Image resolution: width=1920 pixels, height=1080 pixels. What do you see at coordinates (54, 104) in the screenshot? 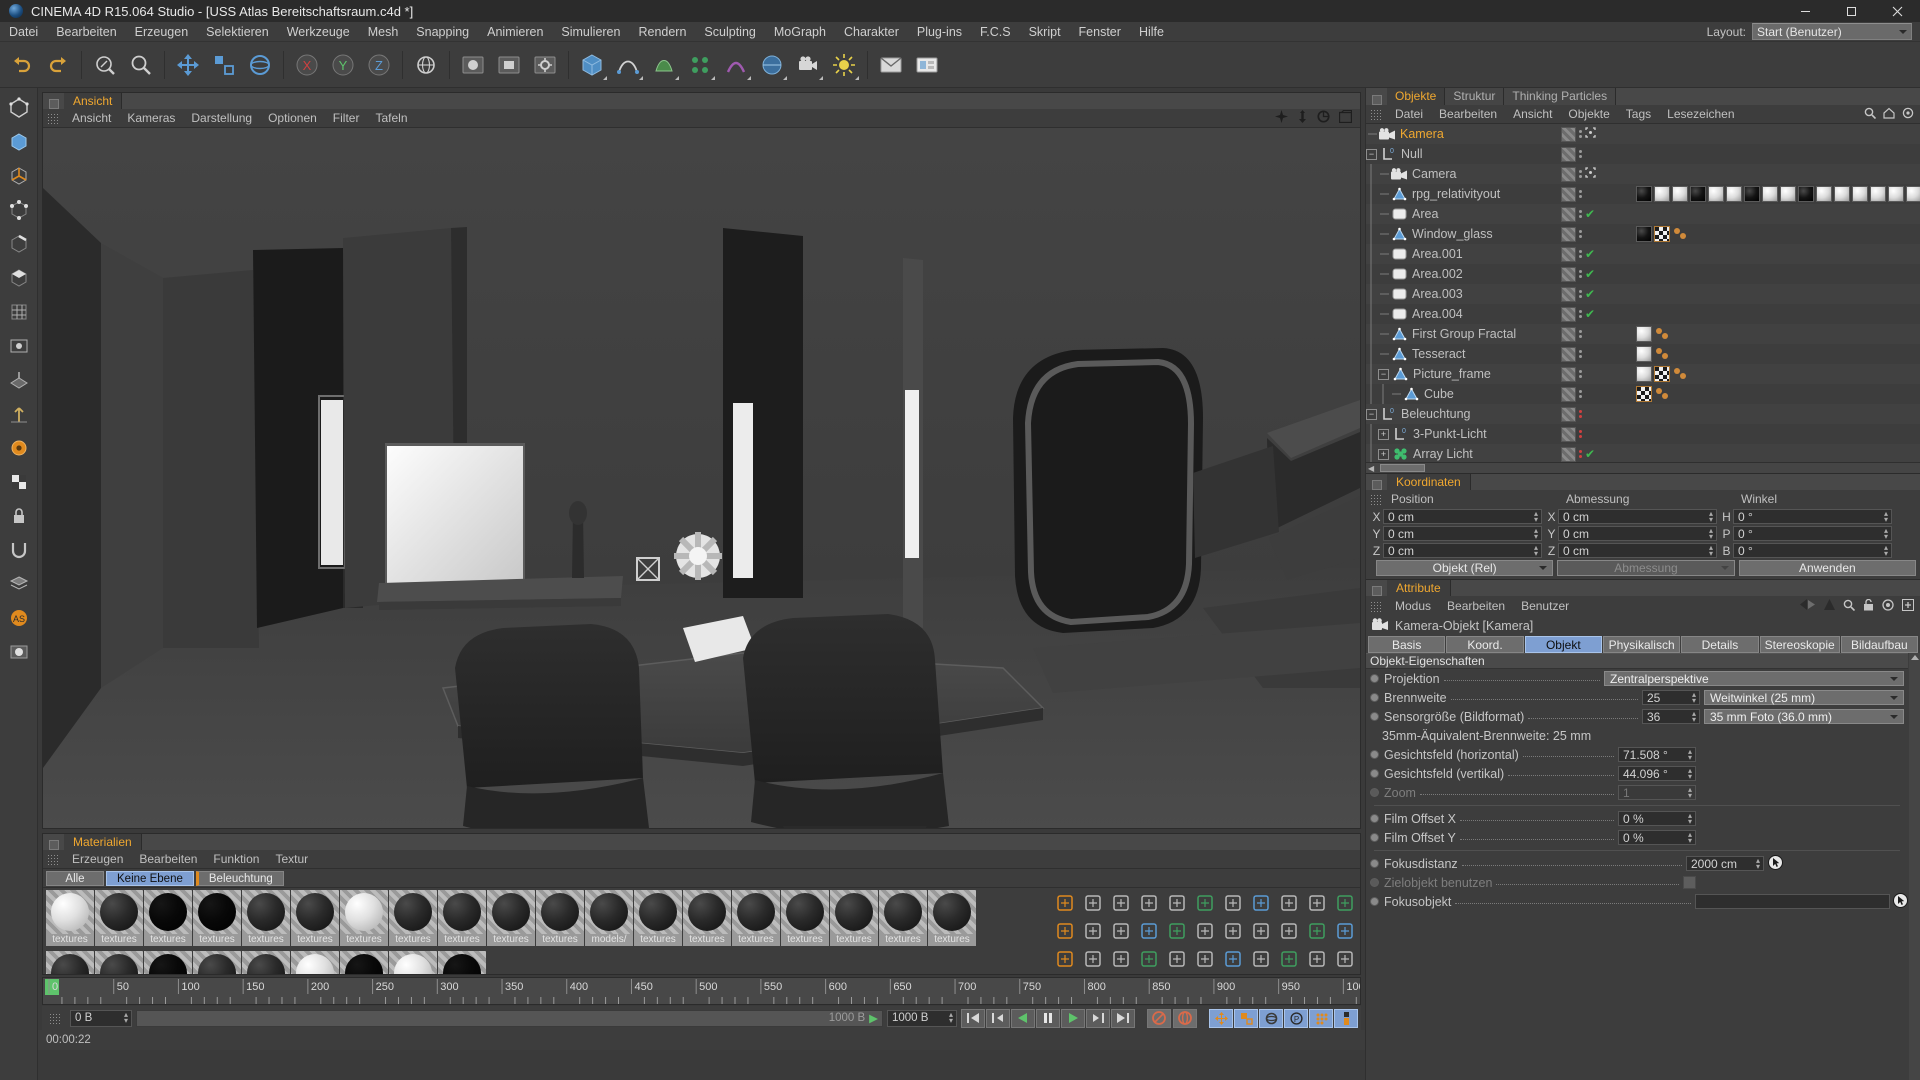
I see `panel-grip-icon` at bounding box center [54, 104].